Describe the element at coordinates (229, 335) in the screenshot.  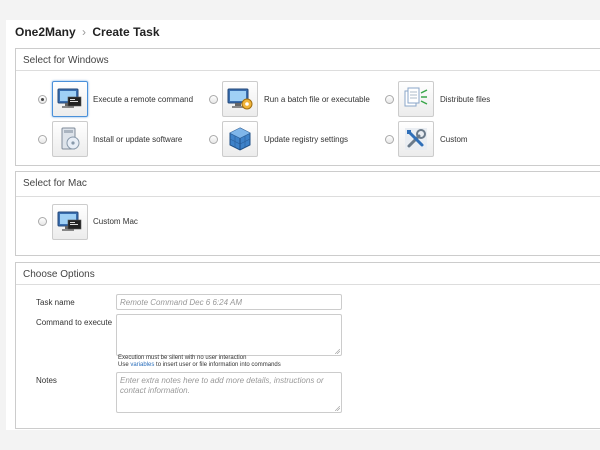
I see `command-textarea` at that location.